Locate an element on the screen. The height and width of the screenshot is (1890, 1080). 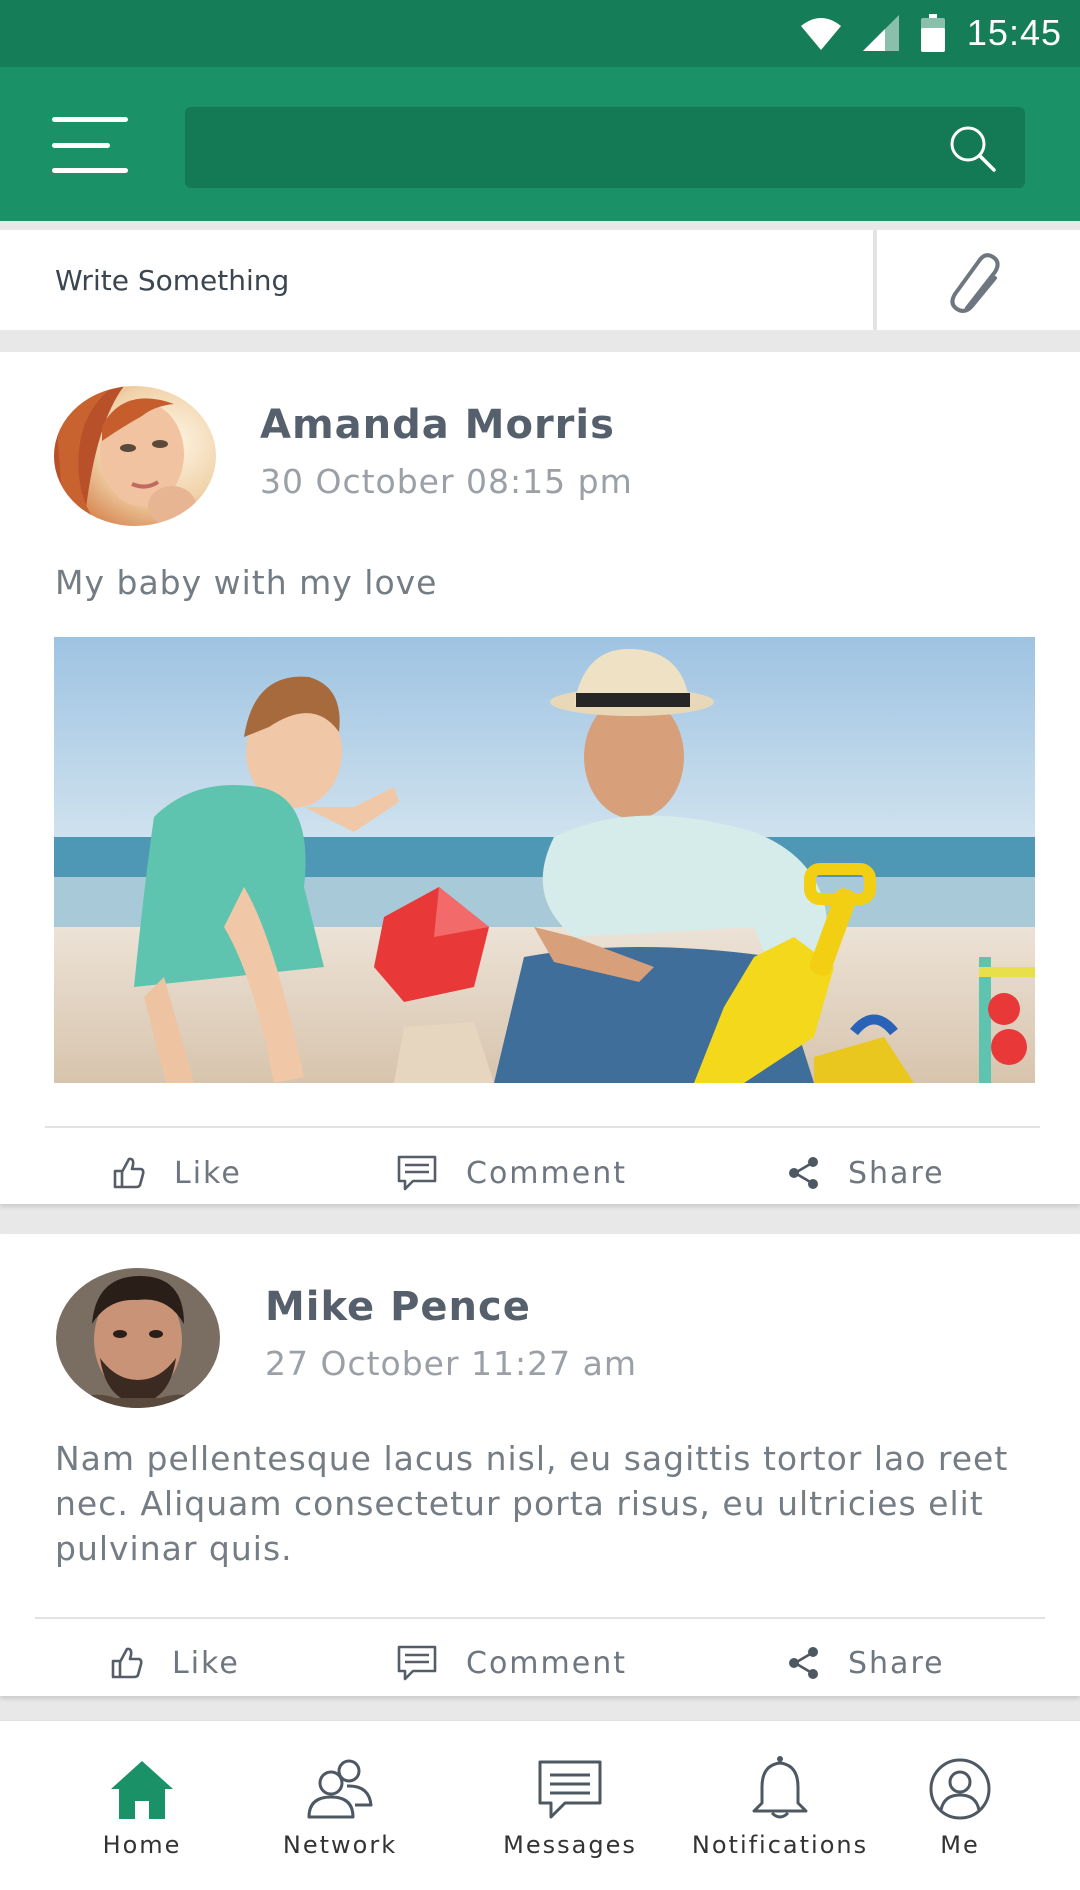
nav-home: Home is located at coordinates (142, 1805).